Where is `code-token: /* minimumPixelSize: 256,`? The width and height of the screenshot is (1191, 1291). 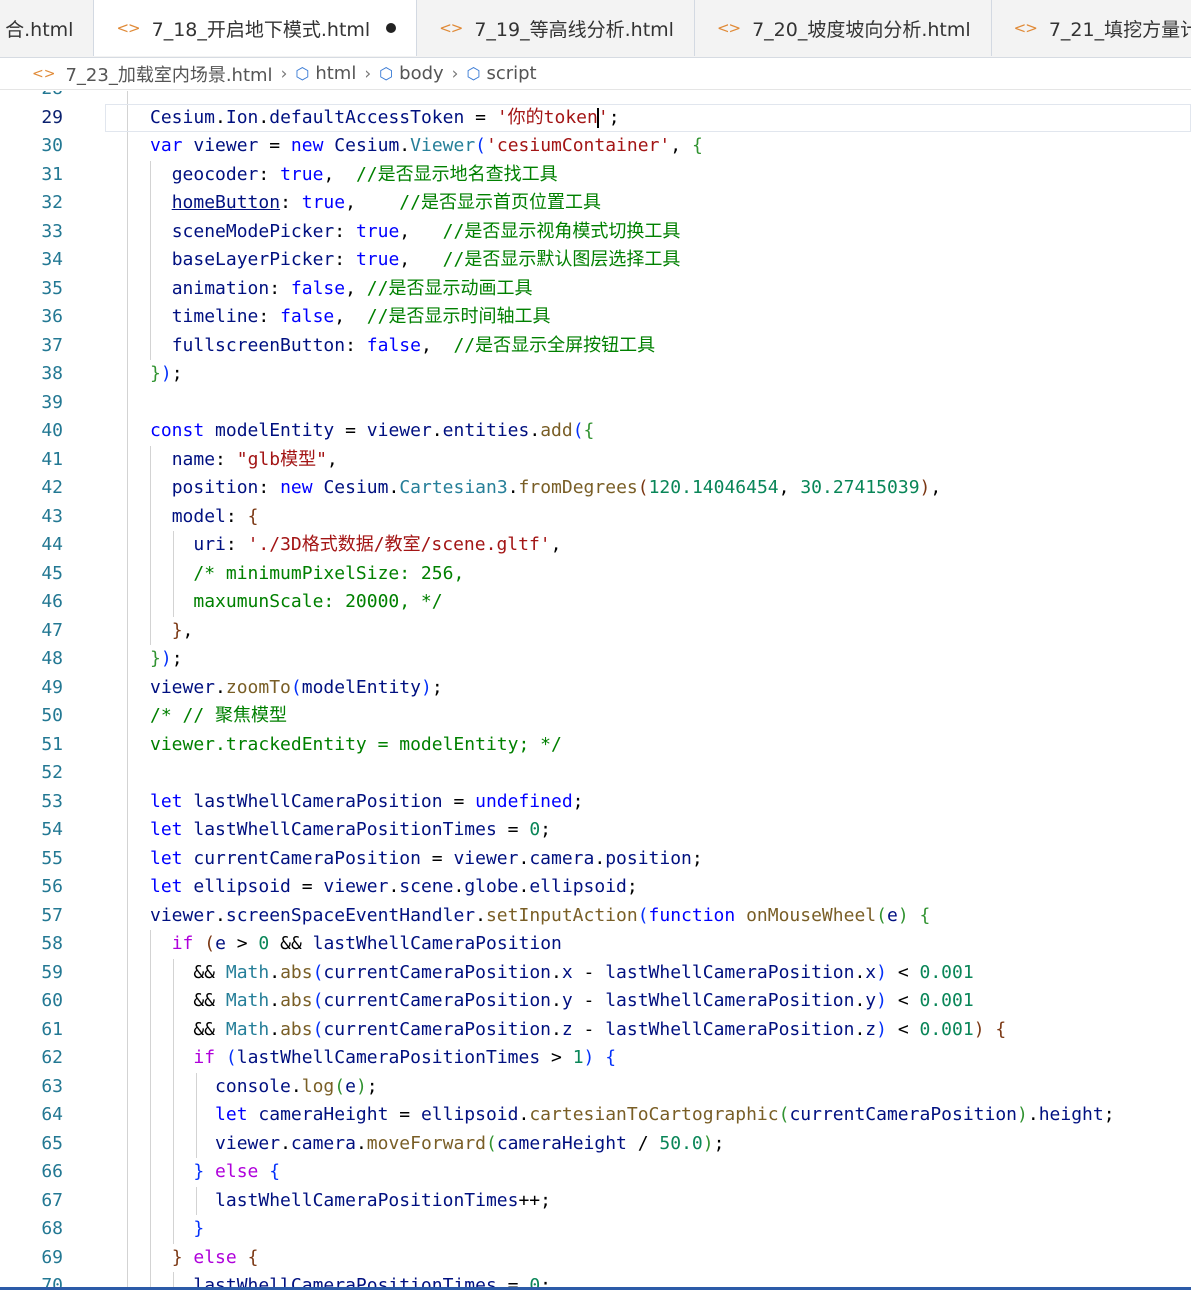
code-token: /* minimumPixelSize: 256, is located at coordinates (329, 573).